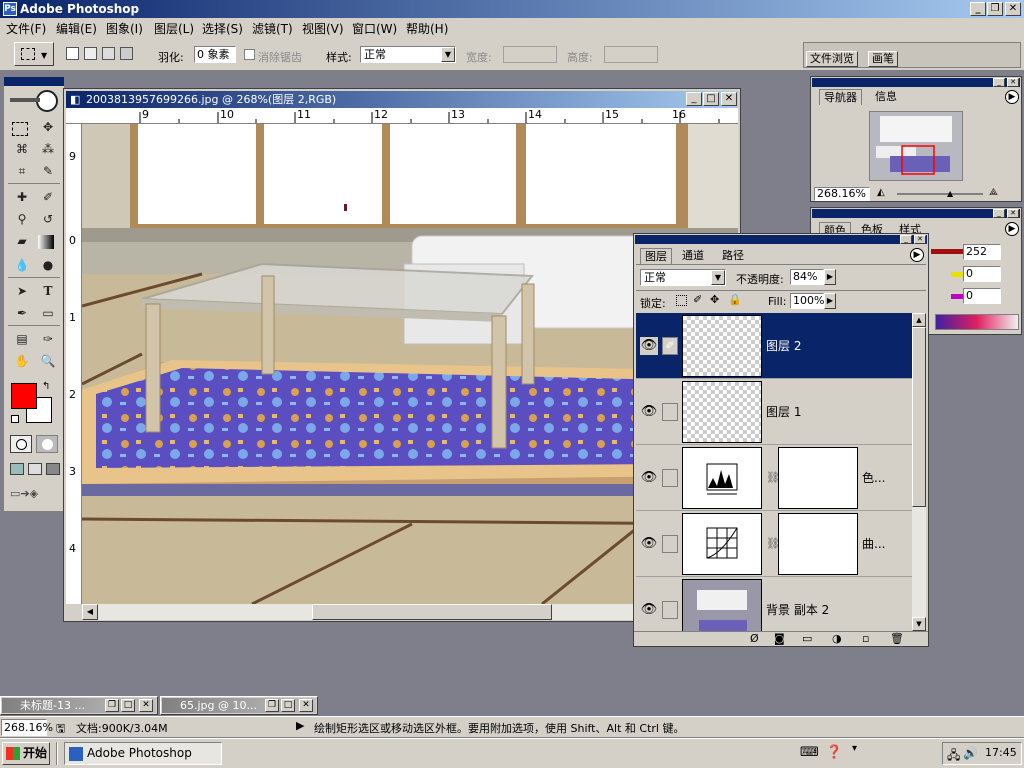 The image size is (1024, 768). Describe the element at coordinates (34, 495) in the screenshot. I see `jump-to-imageready-icon: ▭➔◈` at that location.